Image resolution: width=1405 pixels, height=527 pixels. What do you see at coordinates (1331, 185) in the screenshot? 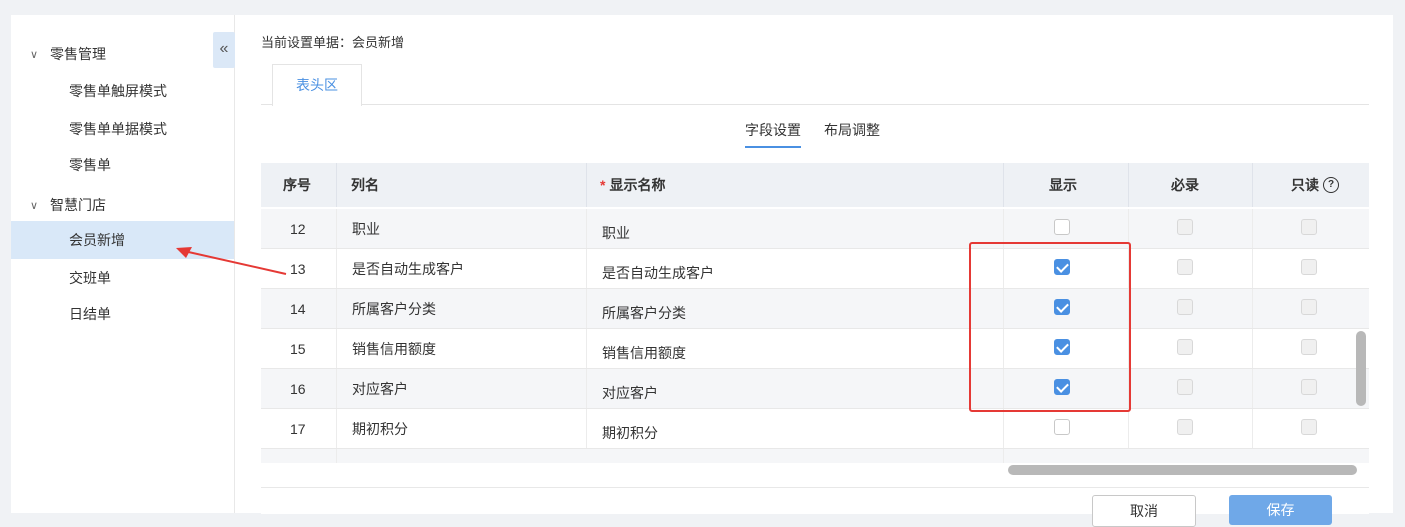
I see `question-circle-icon: ?` at bounding box center [1331, 185].